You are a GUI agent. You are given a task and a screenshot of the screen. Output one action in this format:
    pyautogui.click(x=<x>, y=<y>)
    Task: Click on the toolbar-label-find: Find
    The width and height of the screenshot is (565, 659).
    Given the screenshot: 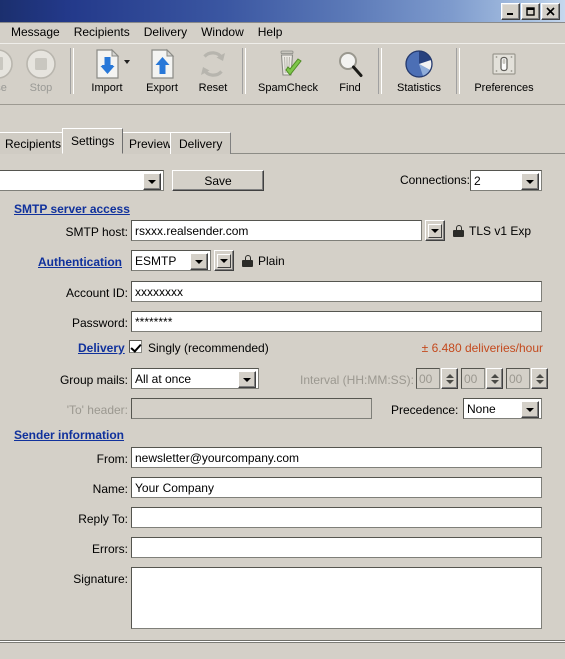 What is the action you would take?
    pyautogui.click(x=350, y=88)
    